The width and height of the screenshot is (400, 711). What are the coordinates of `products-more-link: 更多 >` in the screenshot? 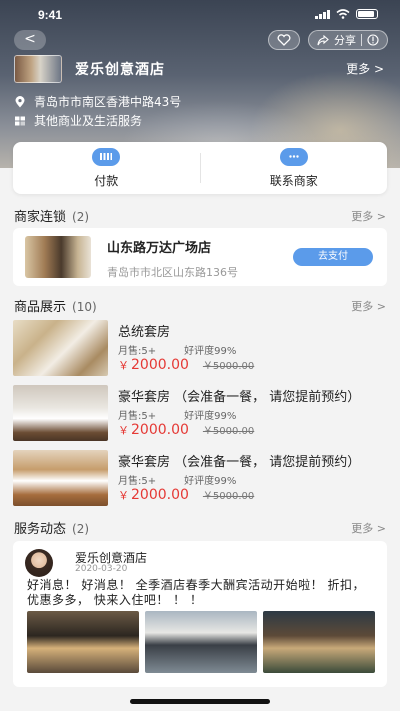 It's located at (368, 306).